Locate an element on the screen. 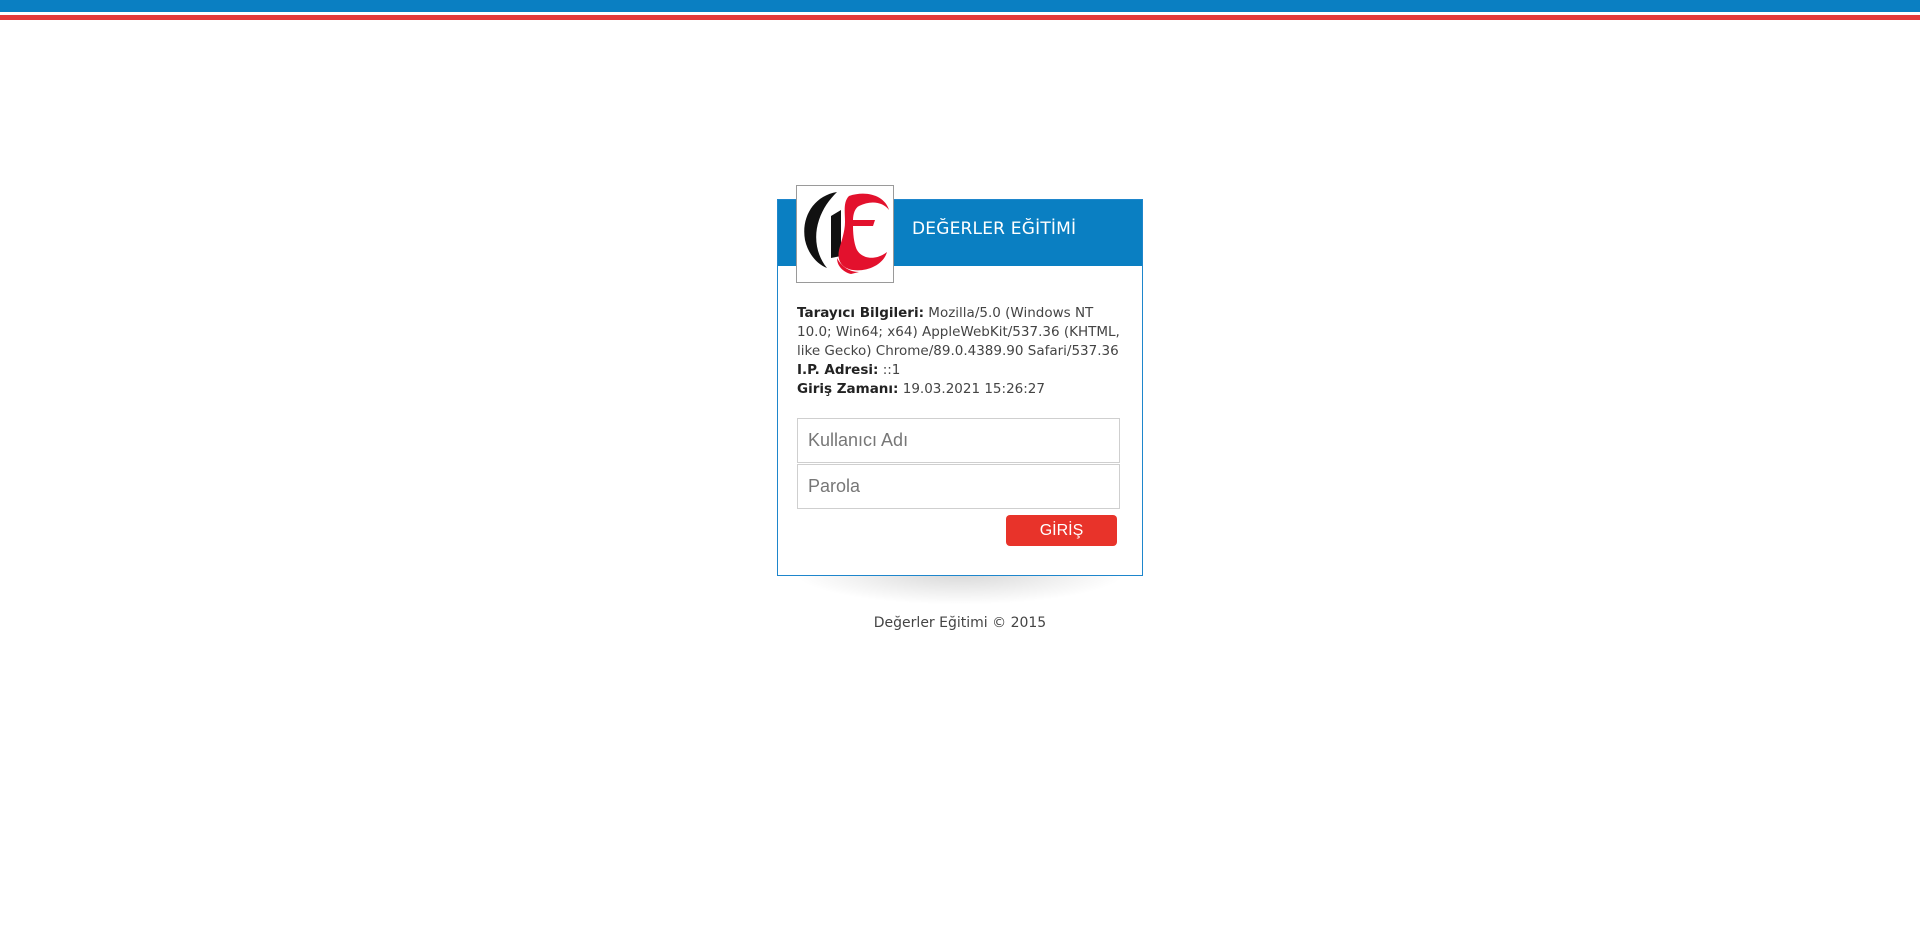  login-time-value: 19.03.2021 15:26:27 is located at coordinates (973, 389).